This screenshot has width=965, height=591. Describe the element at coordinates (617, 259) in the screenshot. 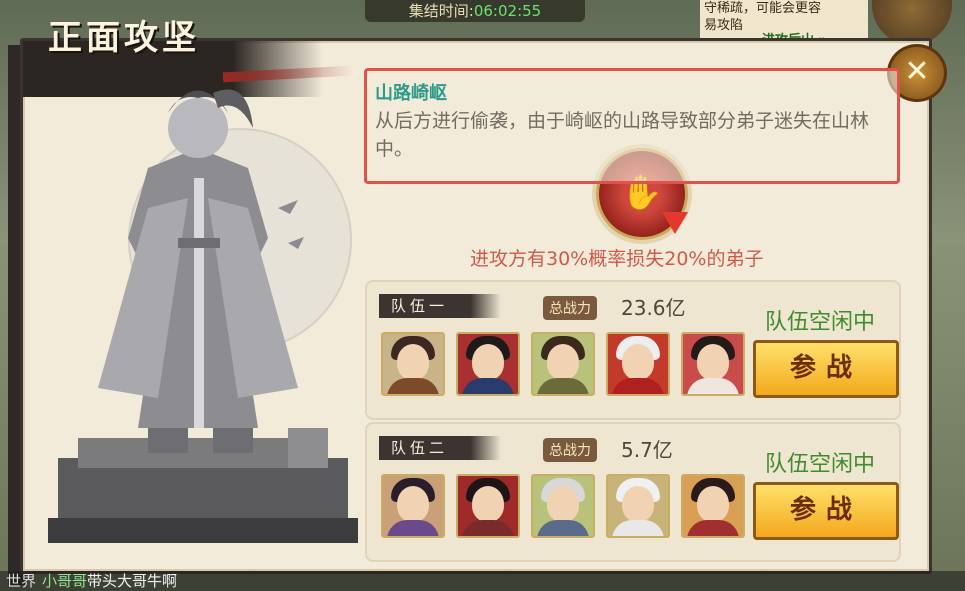

I see `attack-effect-text: 进攻方有30%概率损失20%的弟子` at that location.